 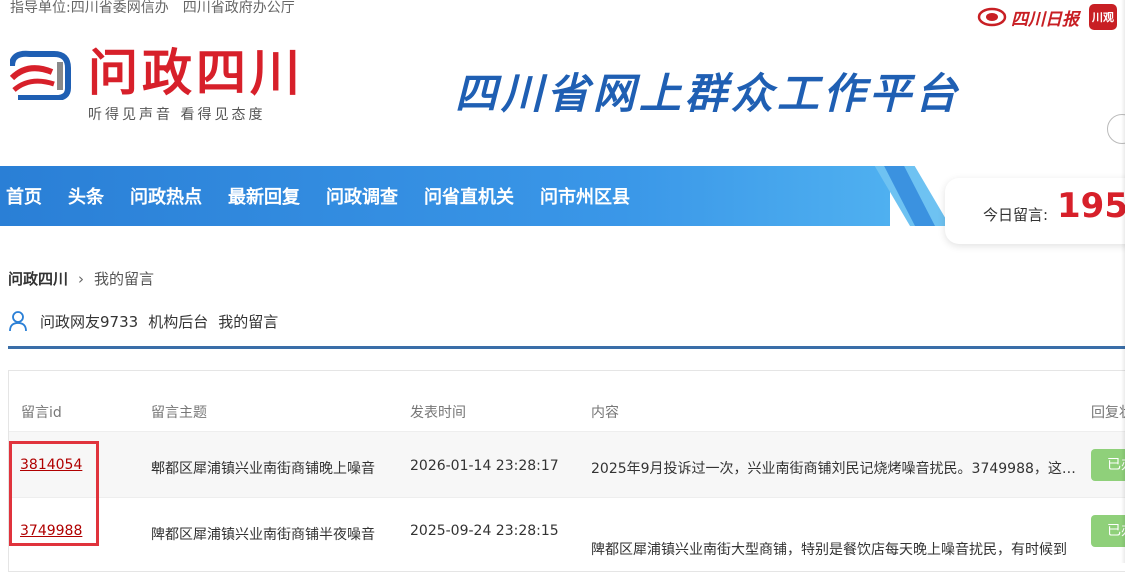 I want to click on table-header: 留言id 留言主题 发表时间 内容 回复状, so click(x=567, y=401).